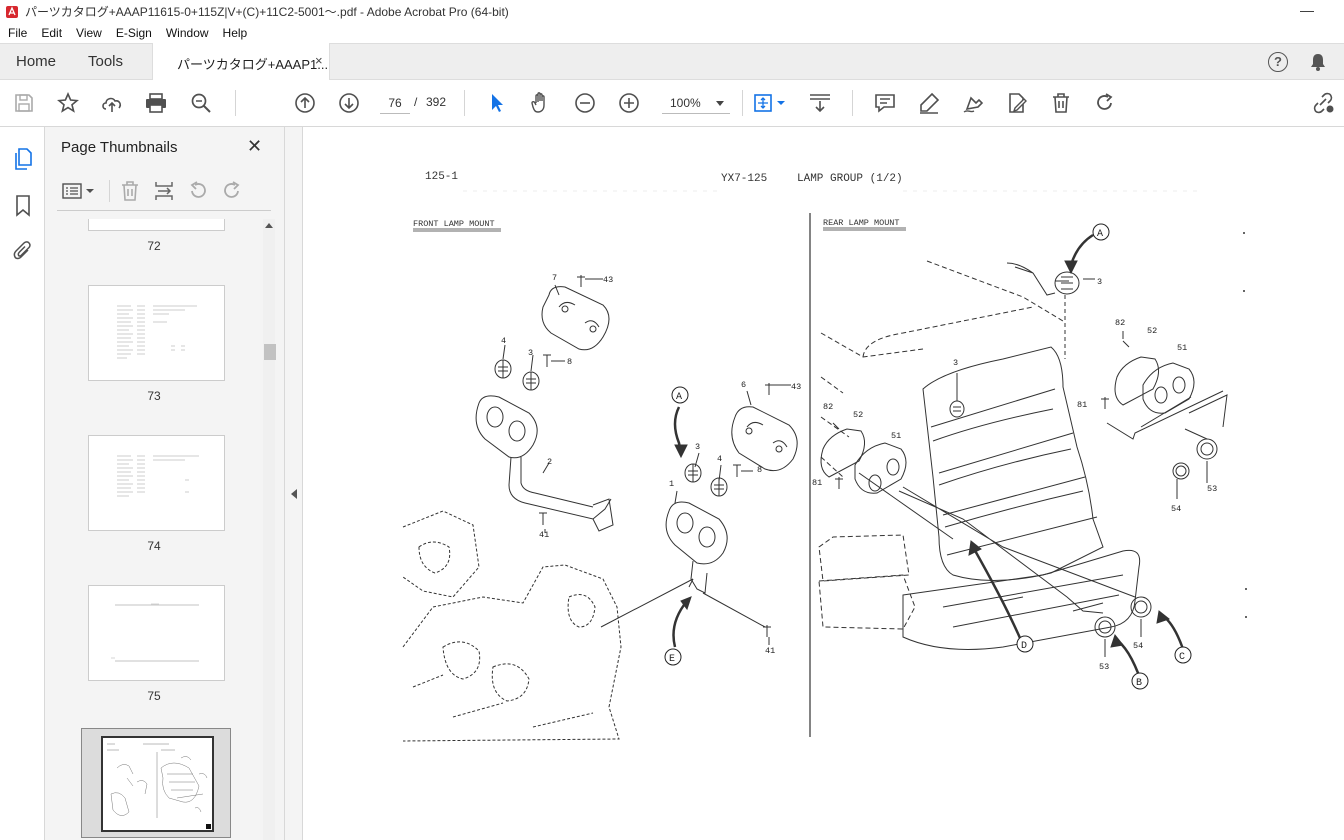  Describe the element at coordinates (305, 103) in the screenshot. I see `previous-page-icon` at that location.